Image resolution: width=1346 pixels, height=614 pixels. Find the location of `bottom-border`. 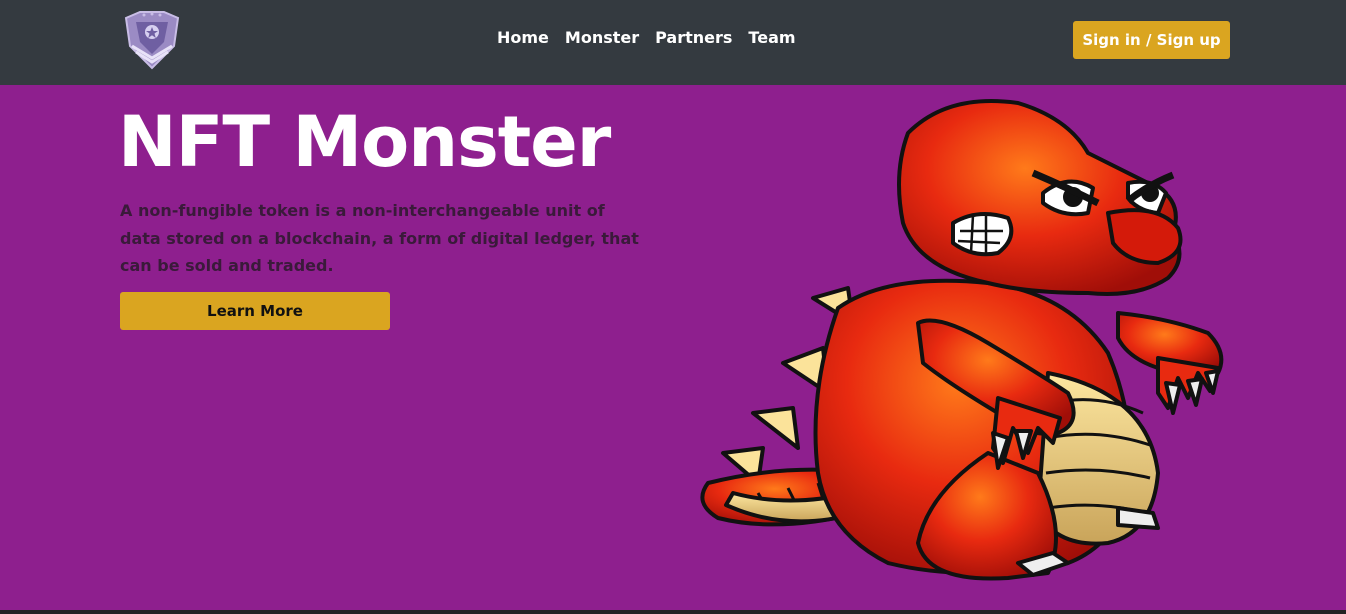

bottom-border is located at coordinates (673, 612).